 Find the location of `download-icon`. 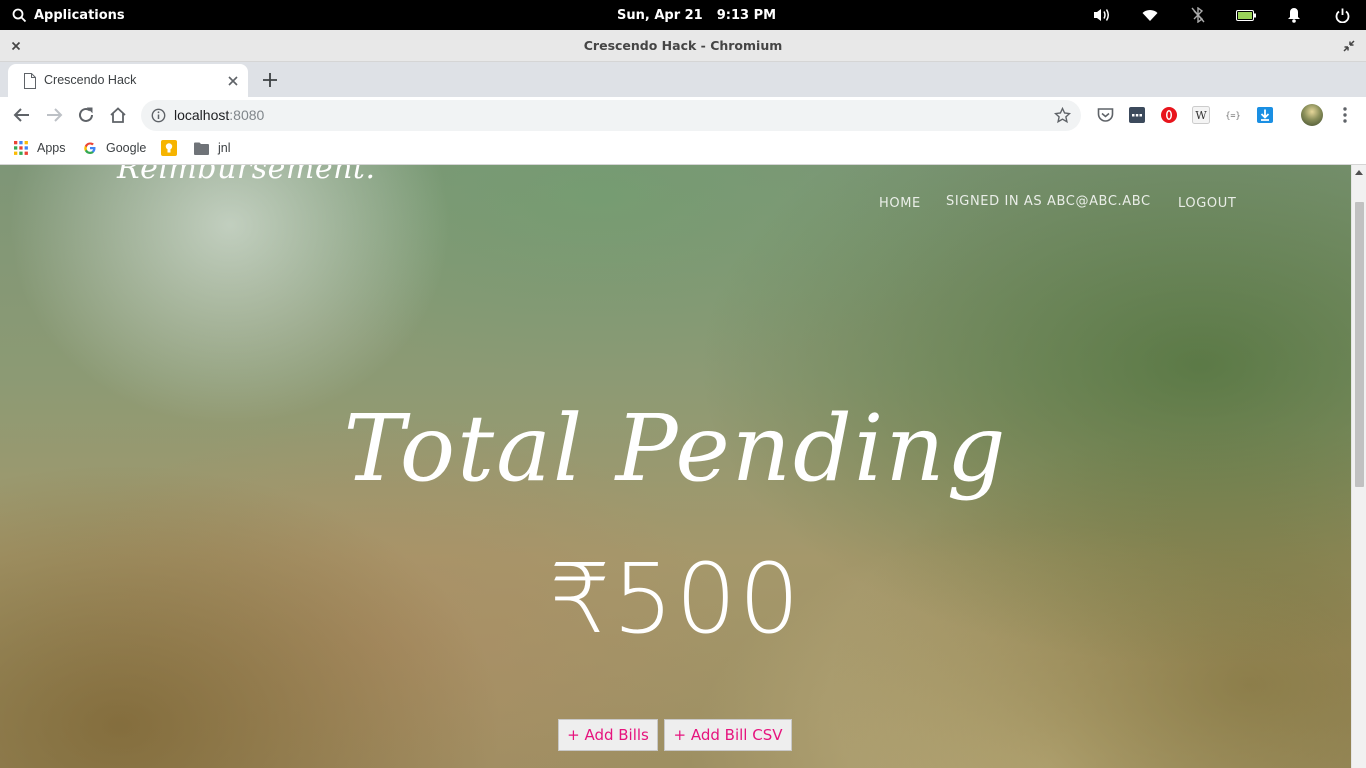

download-icon is located at coordinates (1265, 115).